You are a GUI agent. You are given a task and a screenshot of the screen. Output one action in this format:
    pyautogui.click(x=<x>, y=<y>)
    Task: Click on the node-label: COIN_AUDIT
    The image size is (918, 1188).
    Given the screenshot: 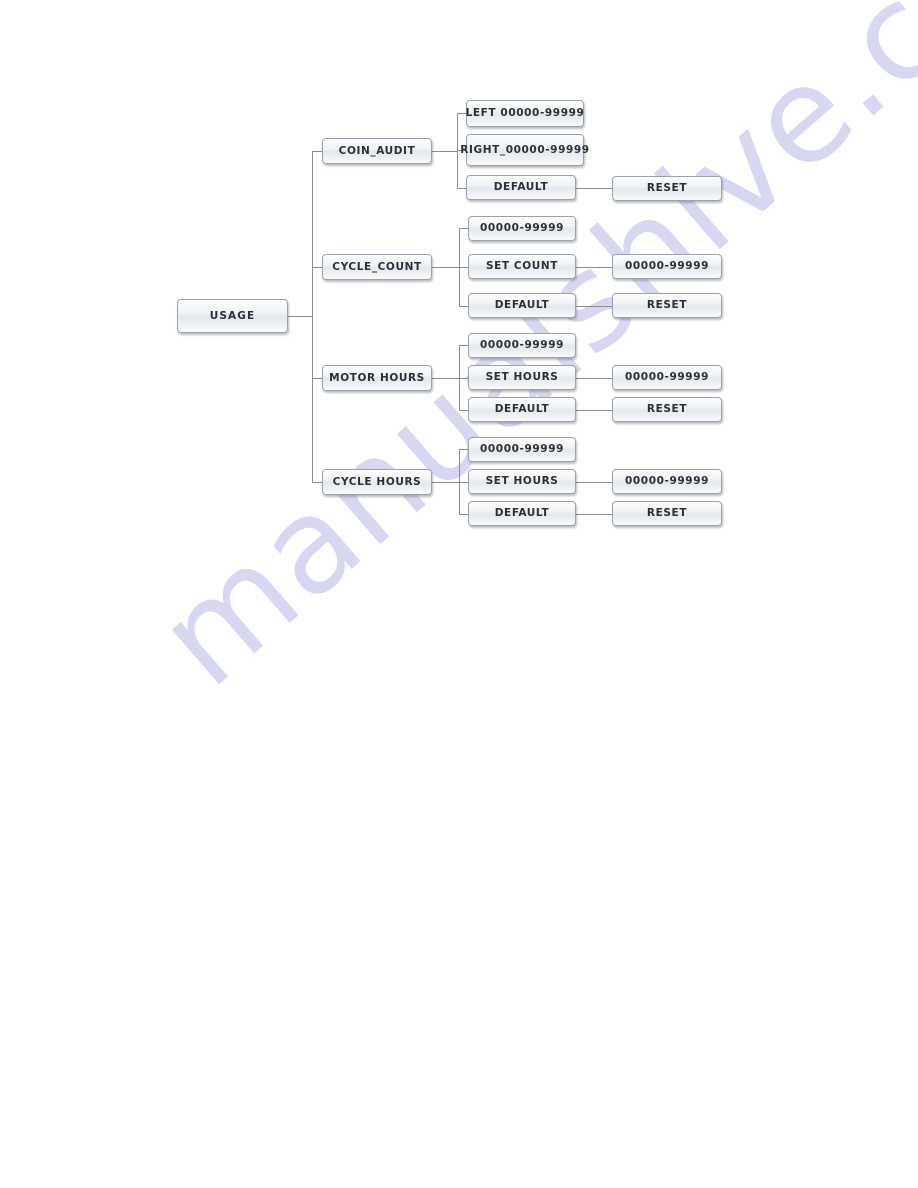 What is the action you would take?
    pyautogui.click(x=377, y=150)
    